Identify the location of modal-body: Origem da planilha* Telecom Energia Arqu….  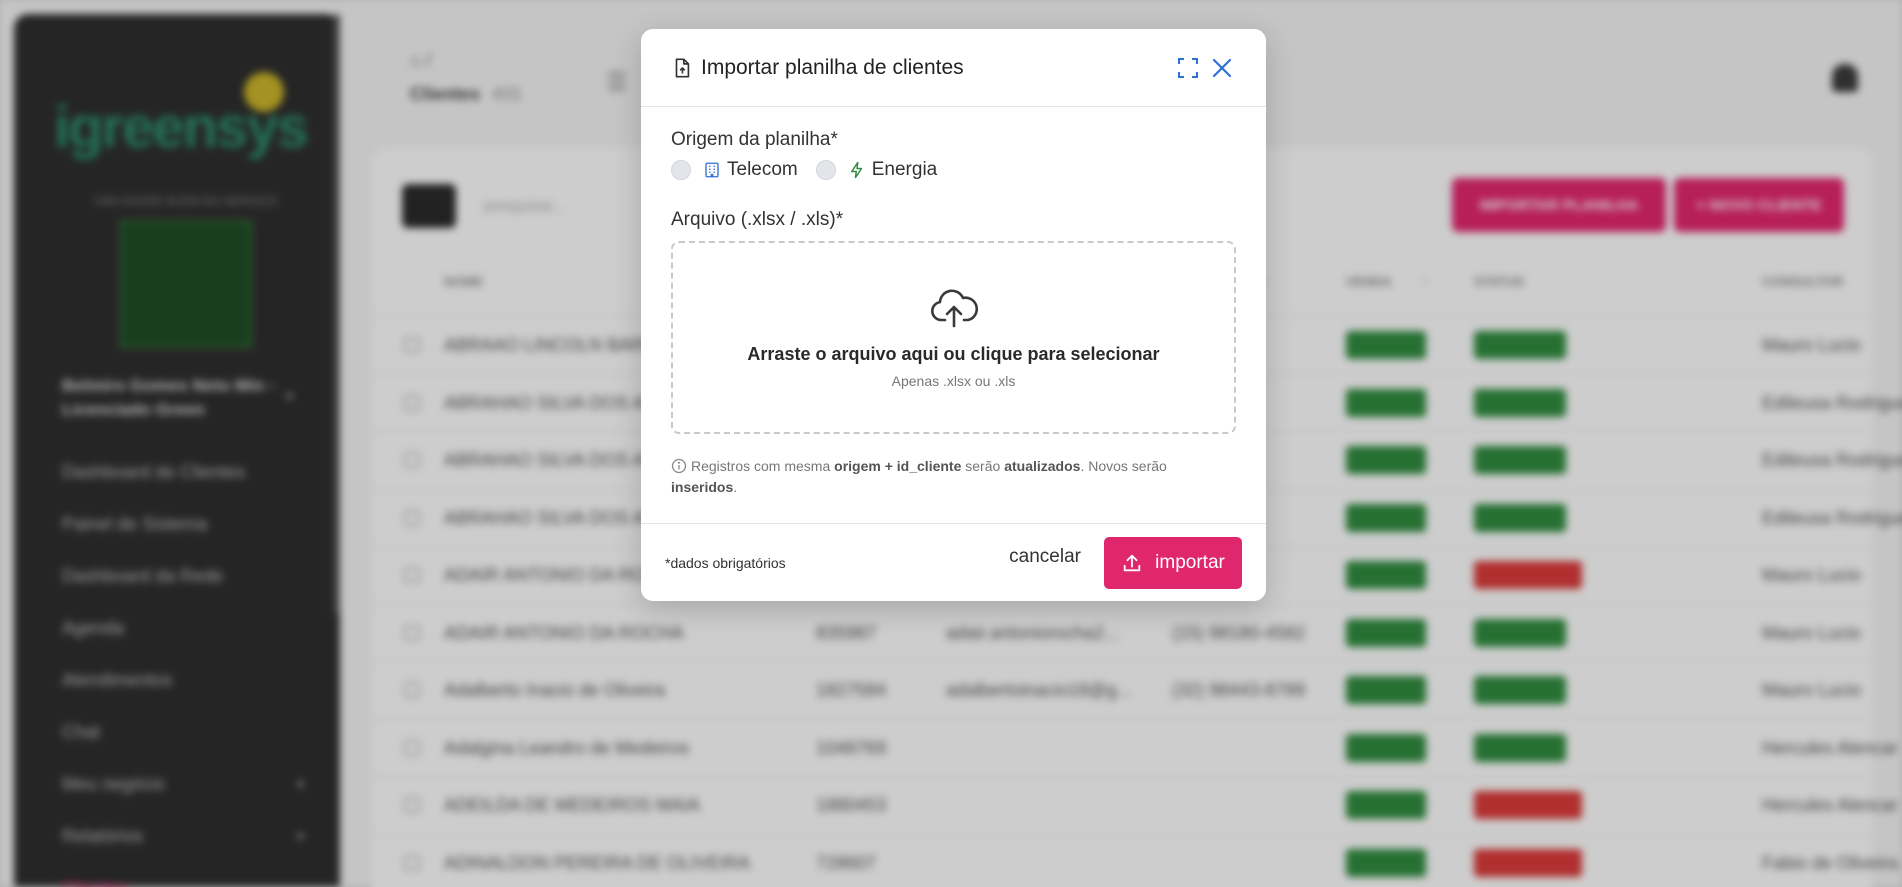
(953, 302).